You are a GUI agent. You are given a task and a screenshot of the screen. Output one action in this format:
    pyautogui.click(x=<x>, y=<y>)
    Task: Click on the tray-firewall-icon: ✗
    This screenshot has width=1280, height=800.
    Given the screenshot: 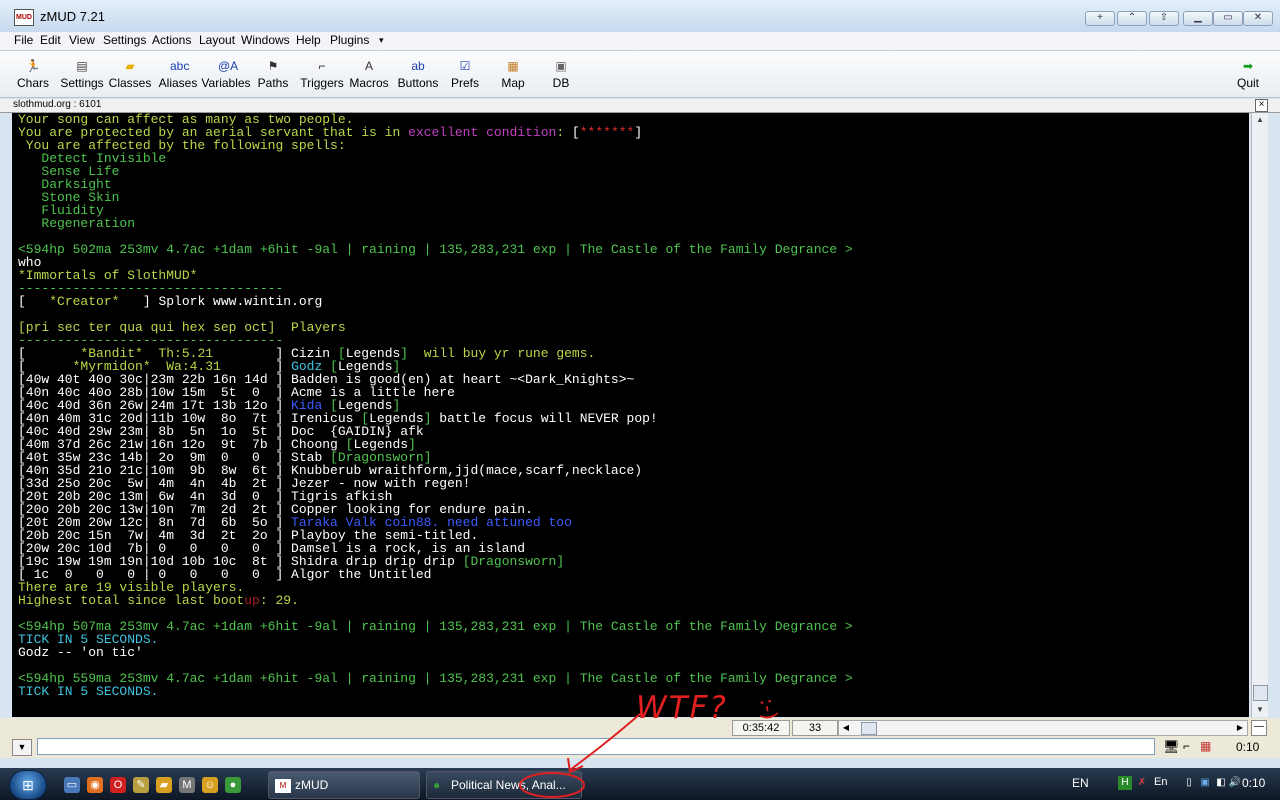 What is the action you would take?
    pyautogui.click(x=1142, y=783)
    